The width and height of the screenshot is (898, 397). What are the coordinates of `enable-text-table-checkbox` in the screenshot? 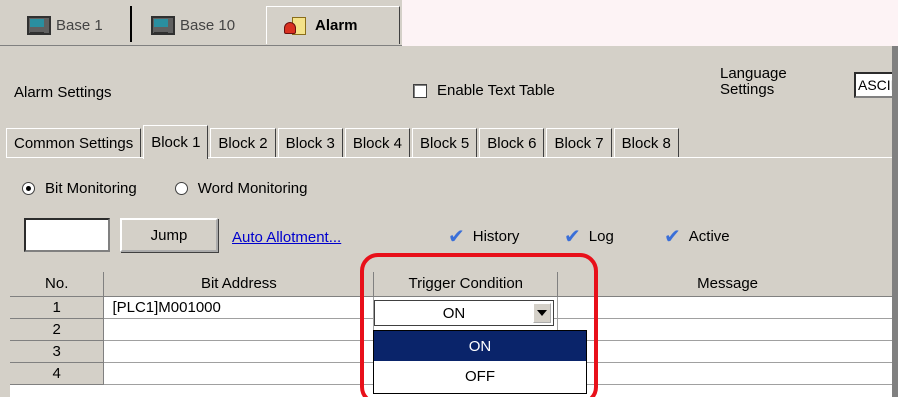 It's located at (420, 90).